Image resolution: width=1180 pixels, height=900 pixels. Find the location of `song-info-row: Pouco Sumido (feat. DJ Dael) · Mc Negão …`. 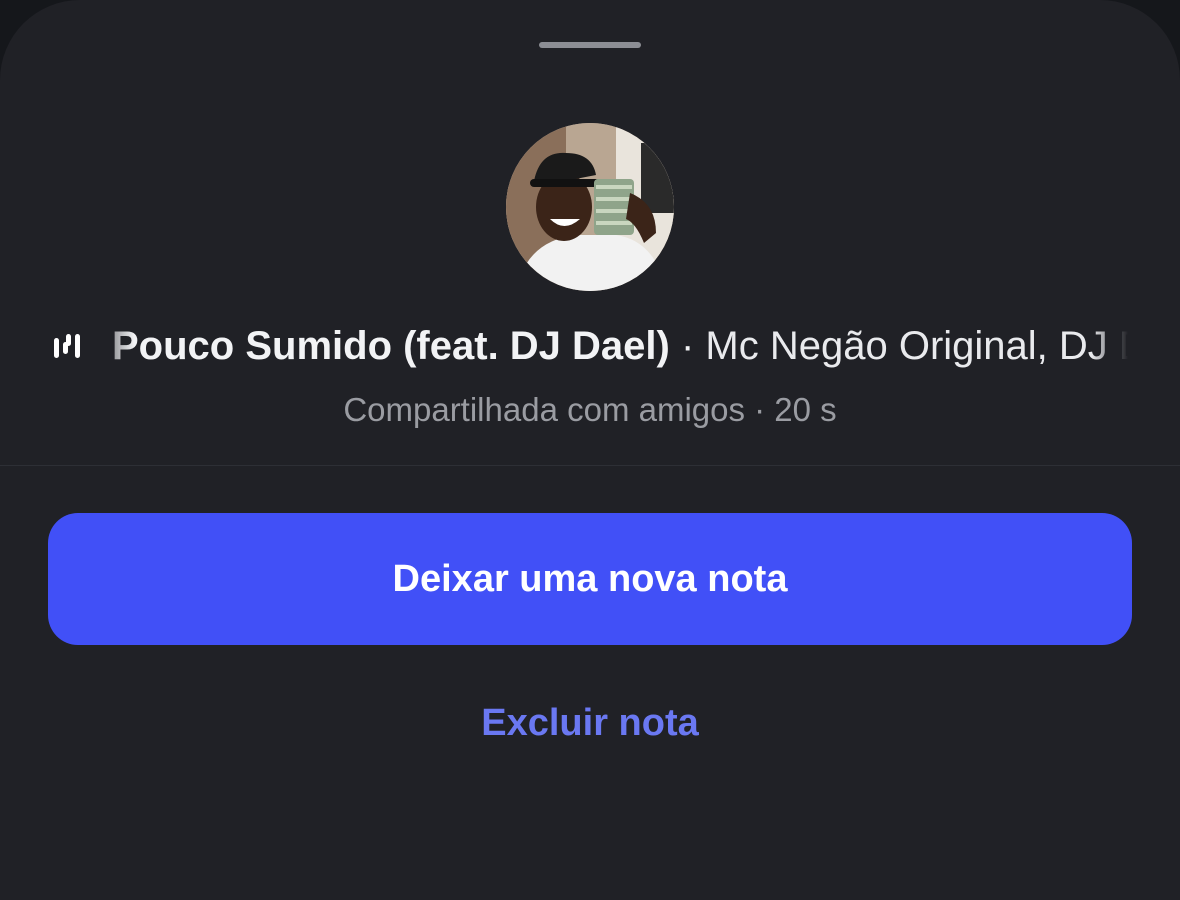

song-info-row: Pouco Sumido (feat. DJ Dael) · Mc Negão … is located at coordinates (590, 346).